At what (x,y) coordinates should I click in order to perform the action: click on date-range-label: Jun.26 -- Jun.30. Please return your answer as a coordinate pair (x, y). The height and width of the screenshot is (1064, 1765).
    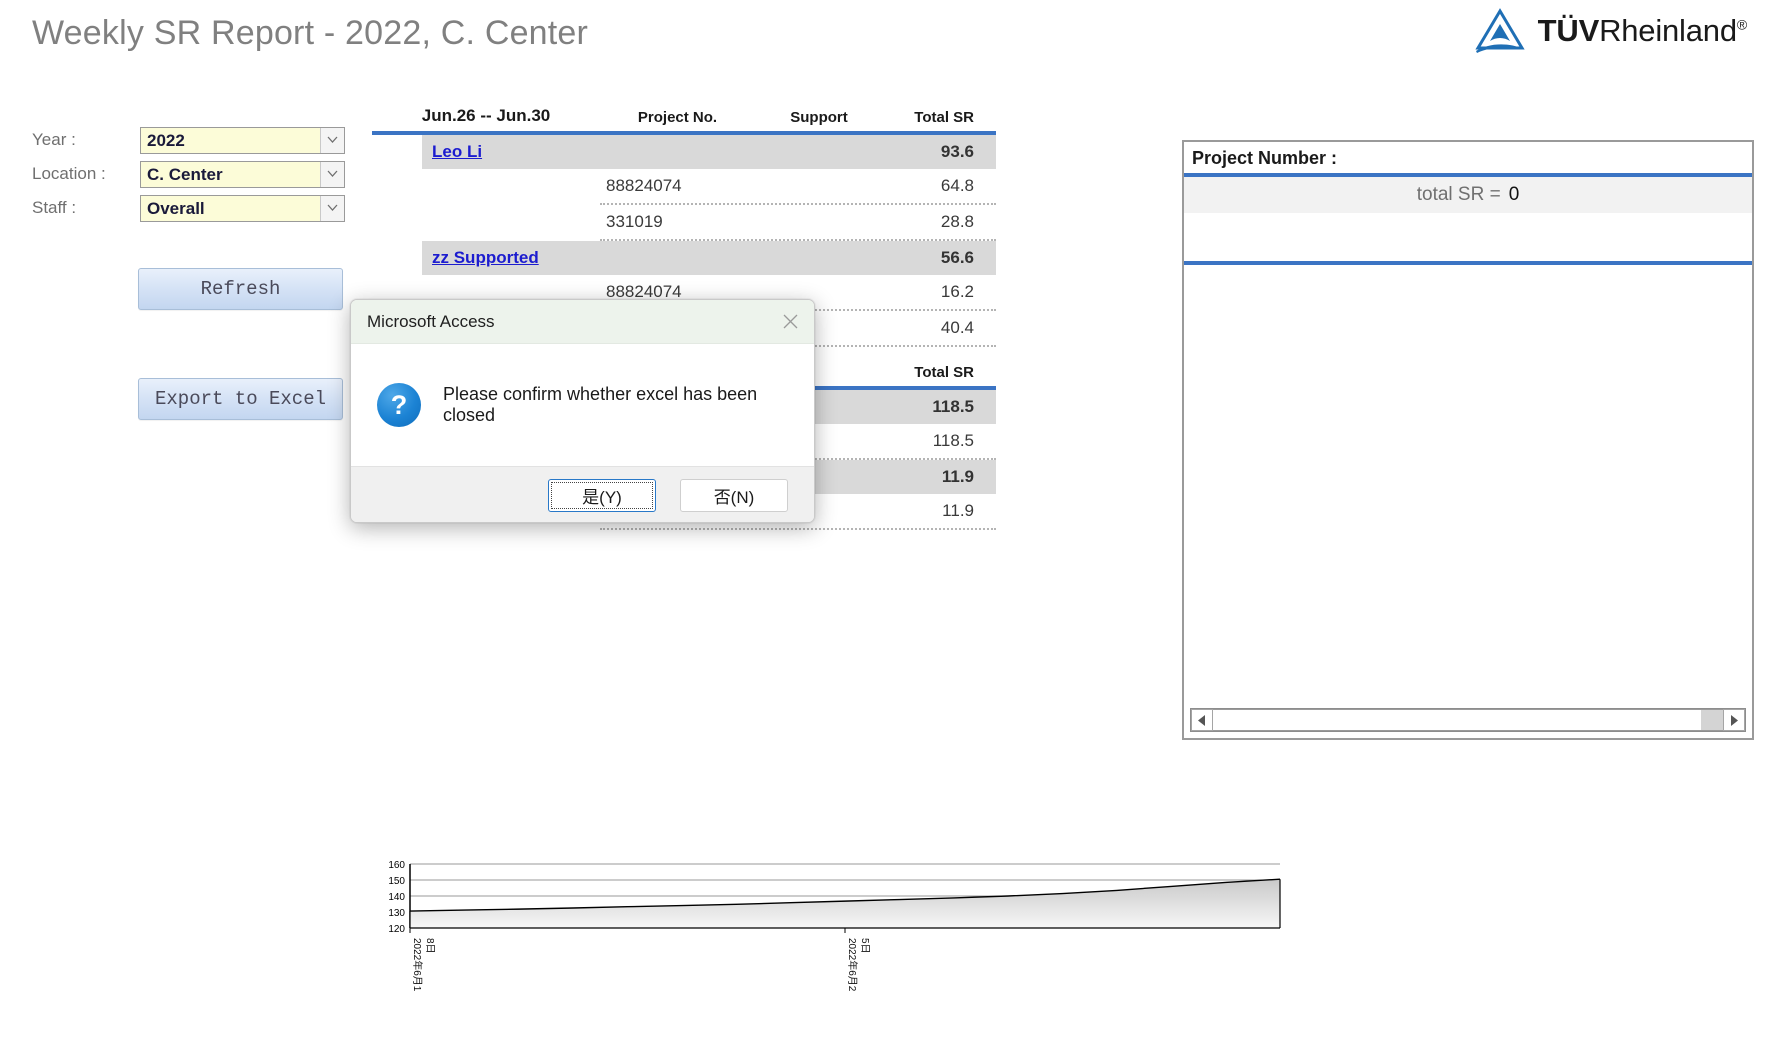
    Looking at the image, I should click on (486, 115).